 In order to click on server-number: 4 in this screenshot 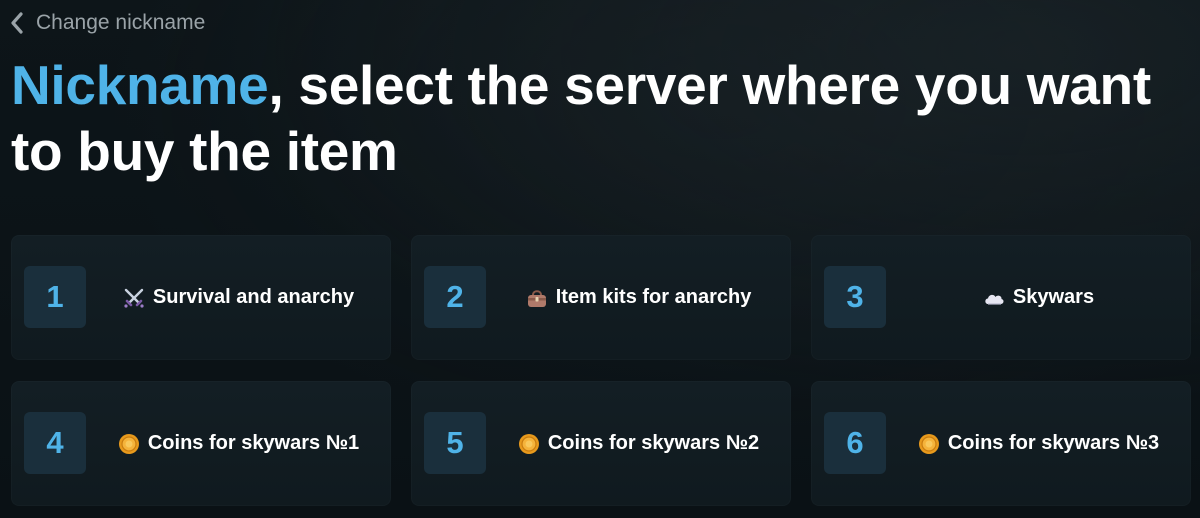, I will do `click(55, 443)`.